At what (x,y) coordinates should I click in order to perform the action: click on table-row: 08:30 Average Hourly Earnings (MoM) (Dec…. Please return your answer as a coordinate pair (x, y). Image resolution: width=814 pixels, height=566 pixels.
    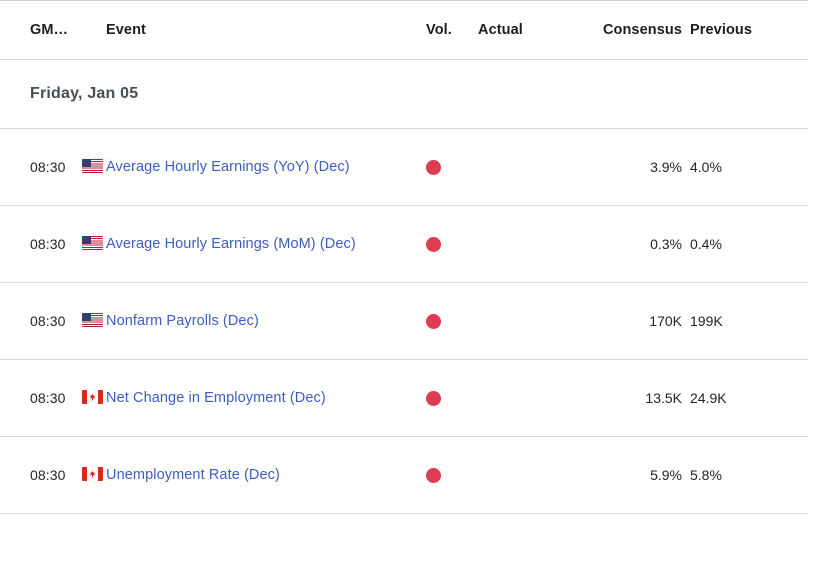
    Looking at the image, I should click on (407, 244).